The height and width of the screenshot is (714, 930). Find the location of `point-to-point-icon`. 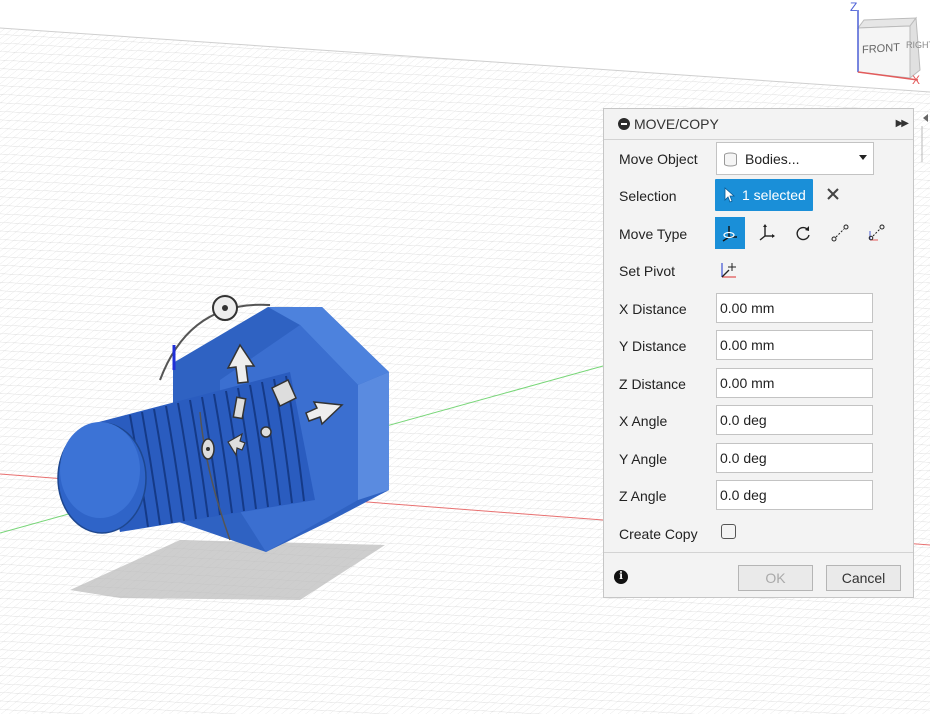

point-to-point-icon is located at coordinates (840, 233).